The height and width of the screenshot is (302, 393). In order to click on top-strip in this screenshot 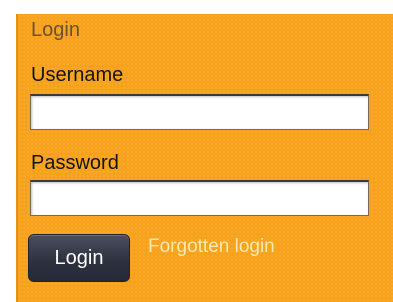, I will do `click(196, 7)`.